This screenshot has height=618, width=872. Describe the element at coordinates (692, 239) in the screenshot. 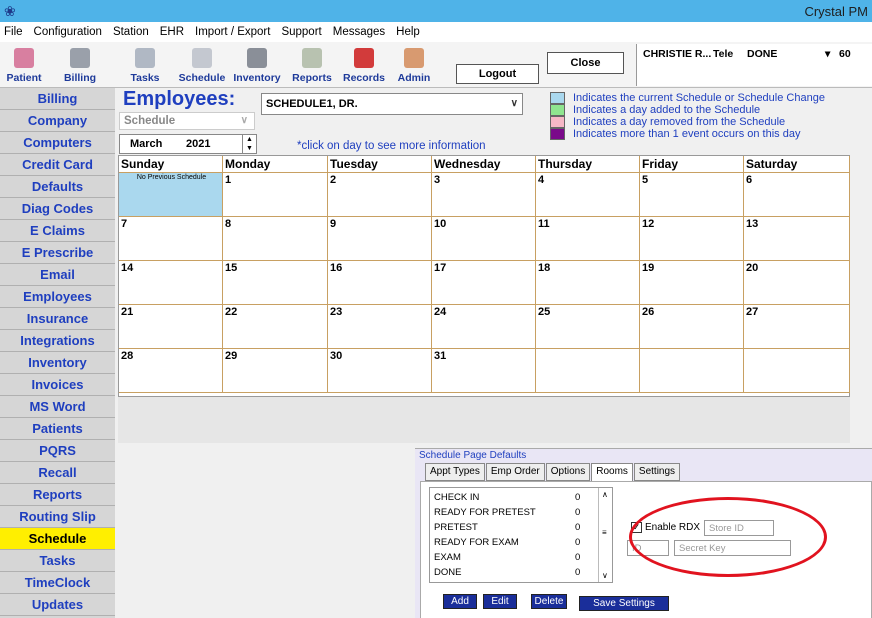

I see `calendar-day-cell: 12` at that location.